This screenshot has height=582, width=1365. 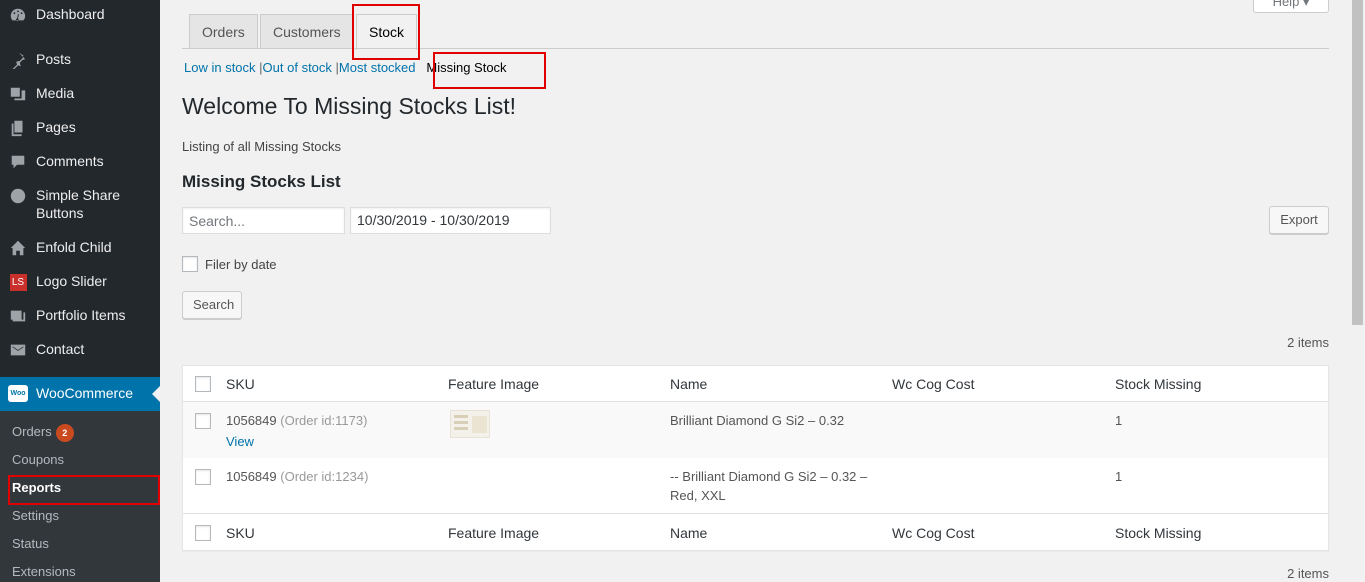 What do you see at coordinates (1291, 6) in the screenshot?
I see `help-button: Help ▾` at bounding box center [1291, 6].